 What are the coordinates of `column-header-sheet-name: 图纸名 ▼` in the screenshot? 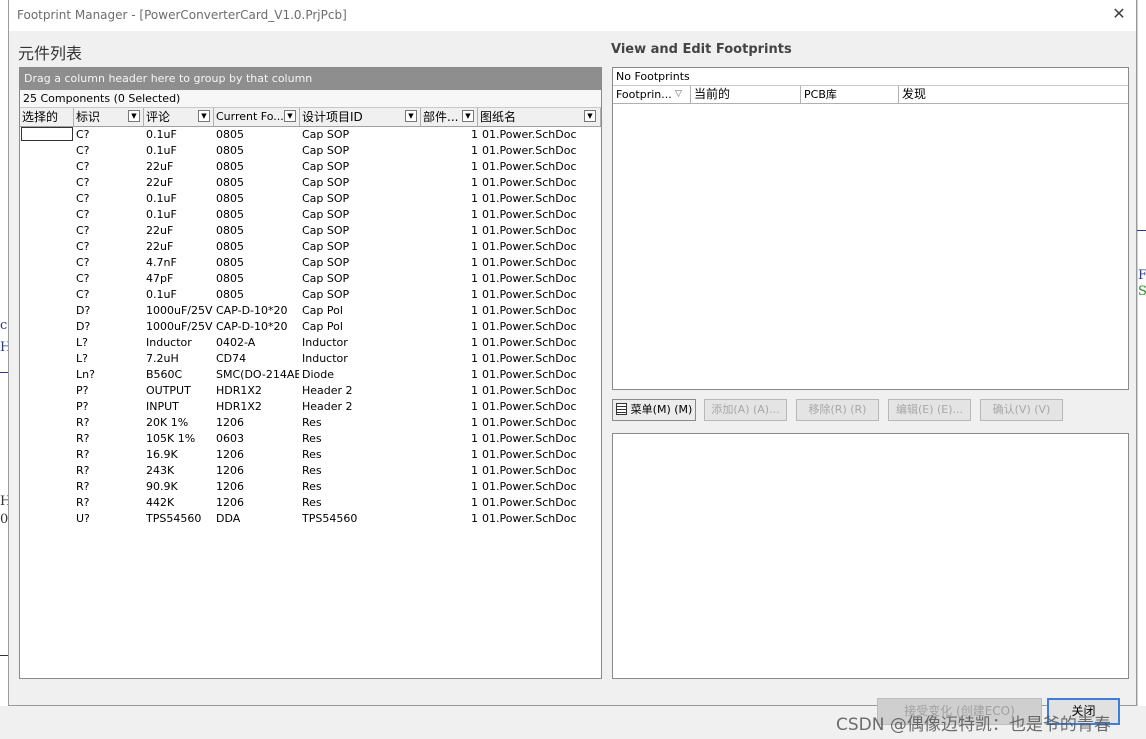 It's located at (539, 117).